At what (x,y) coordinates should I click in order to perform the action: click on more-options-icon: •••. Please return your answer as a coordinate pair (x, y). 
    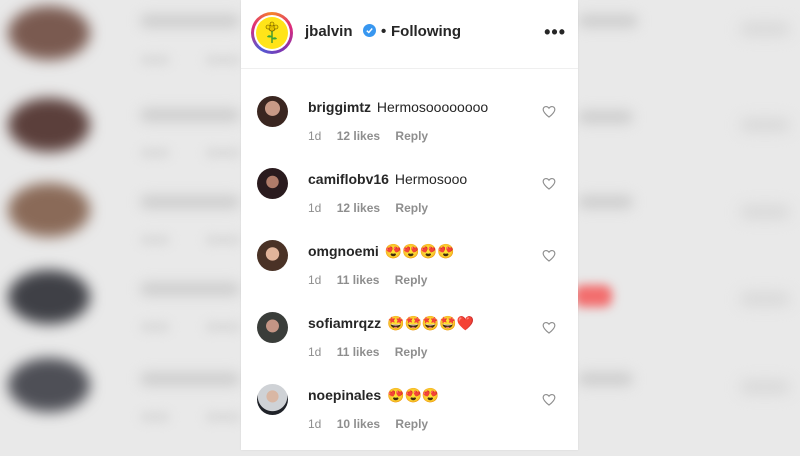
    Looking at the image, I should click on (555, 32).